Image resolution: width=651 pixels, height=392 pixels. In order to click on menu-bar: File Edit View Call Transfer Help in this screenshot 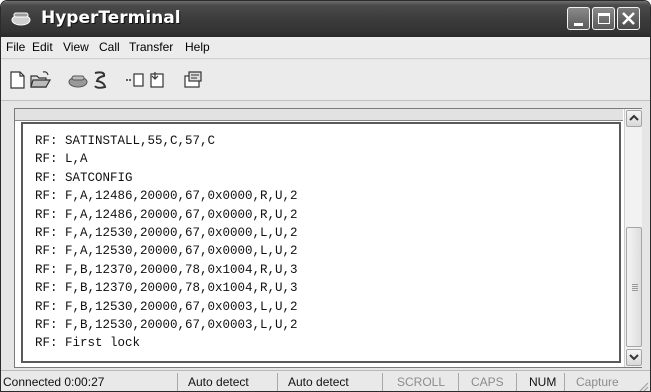, I will do `click(325, 48)`.